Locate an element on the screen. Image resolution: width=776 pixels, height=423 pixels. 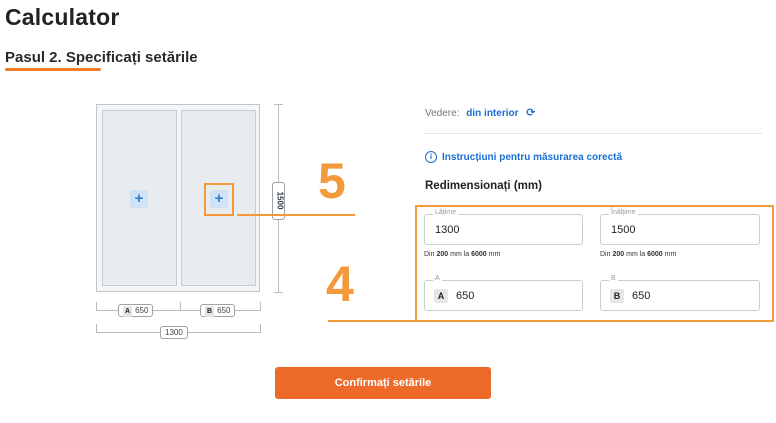
total-width-dimension: 1300 is located at coordinates (174, 332).